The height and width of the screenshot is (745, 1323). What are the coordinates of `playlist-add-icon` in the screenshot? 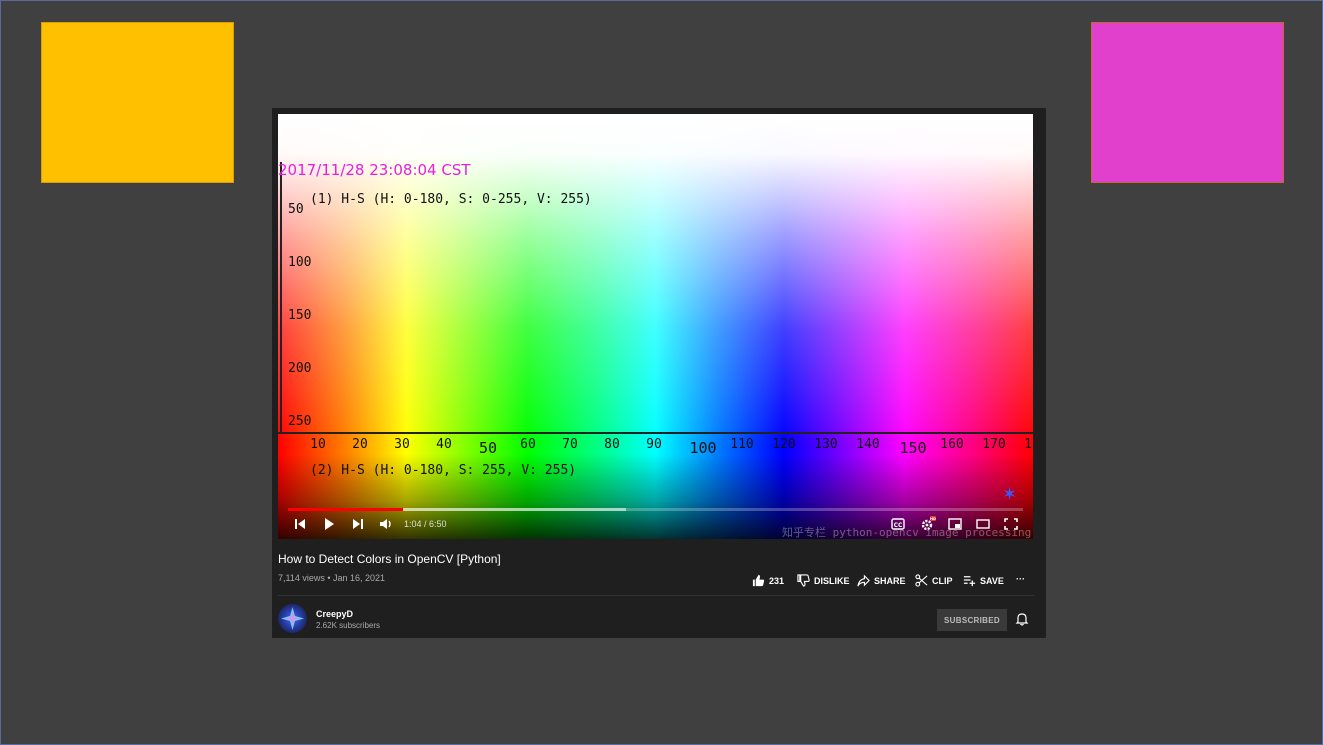 It's located at (969, 581).